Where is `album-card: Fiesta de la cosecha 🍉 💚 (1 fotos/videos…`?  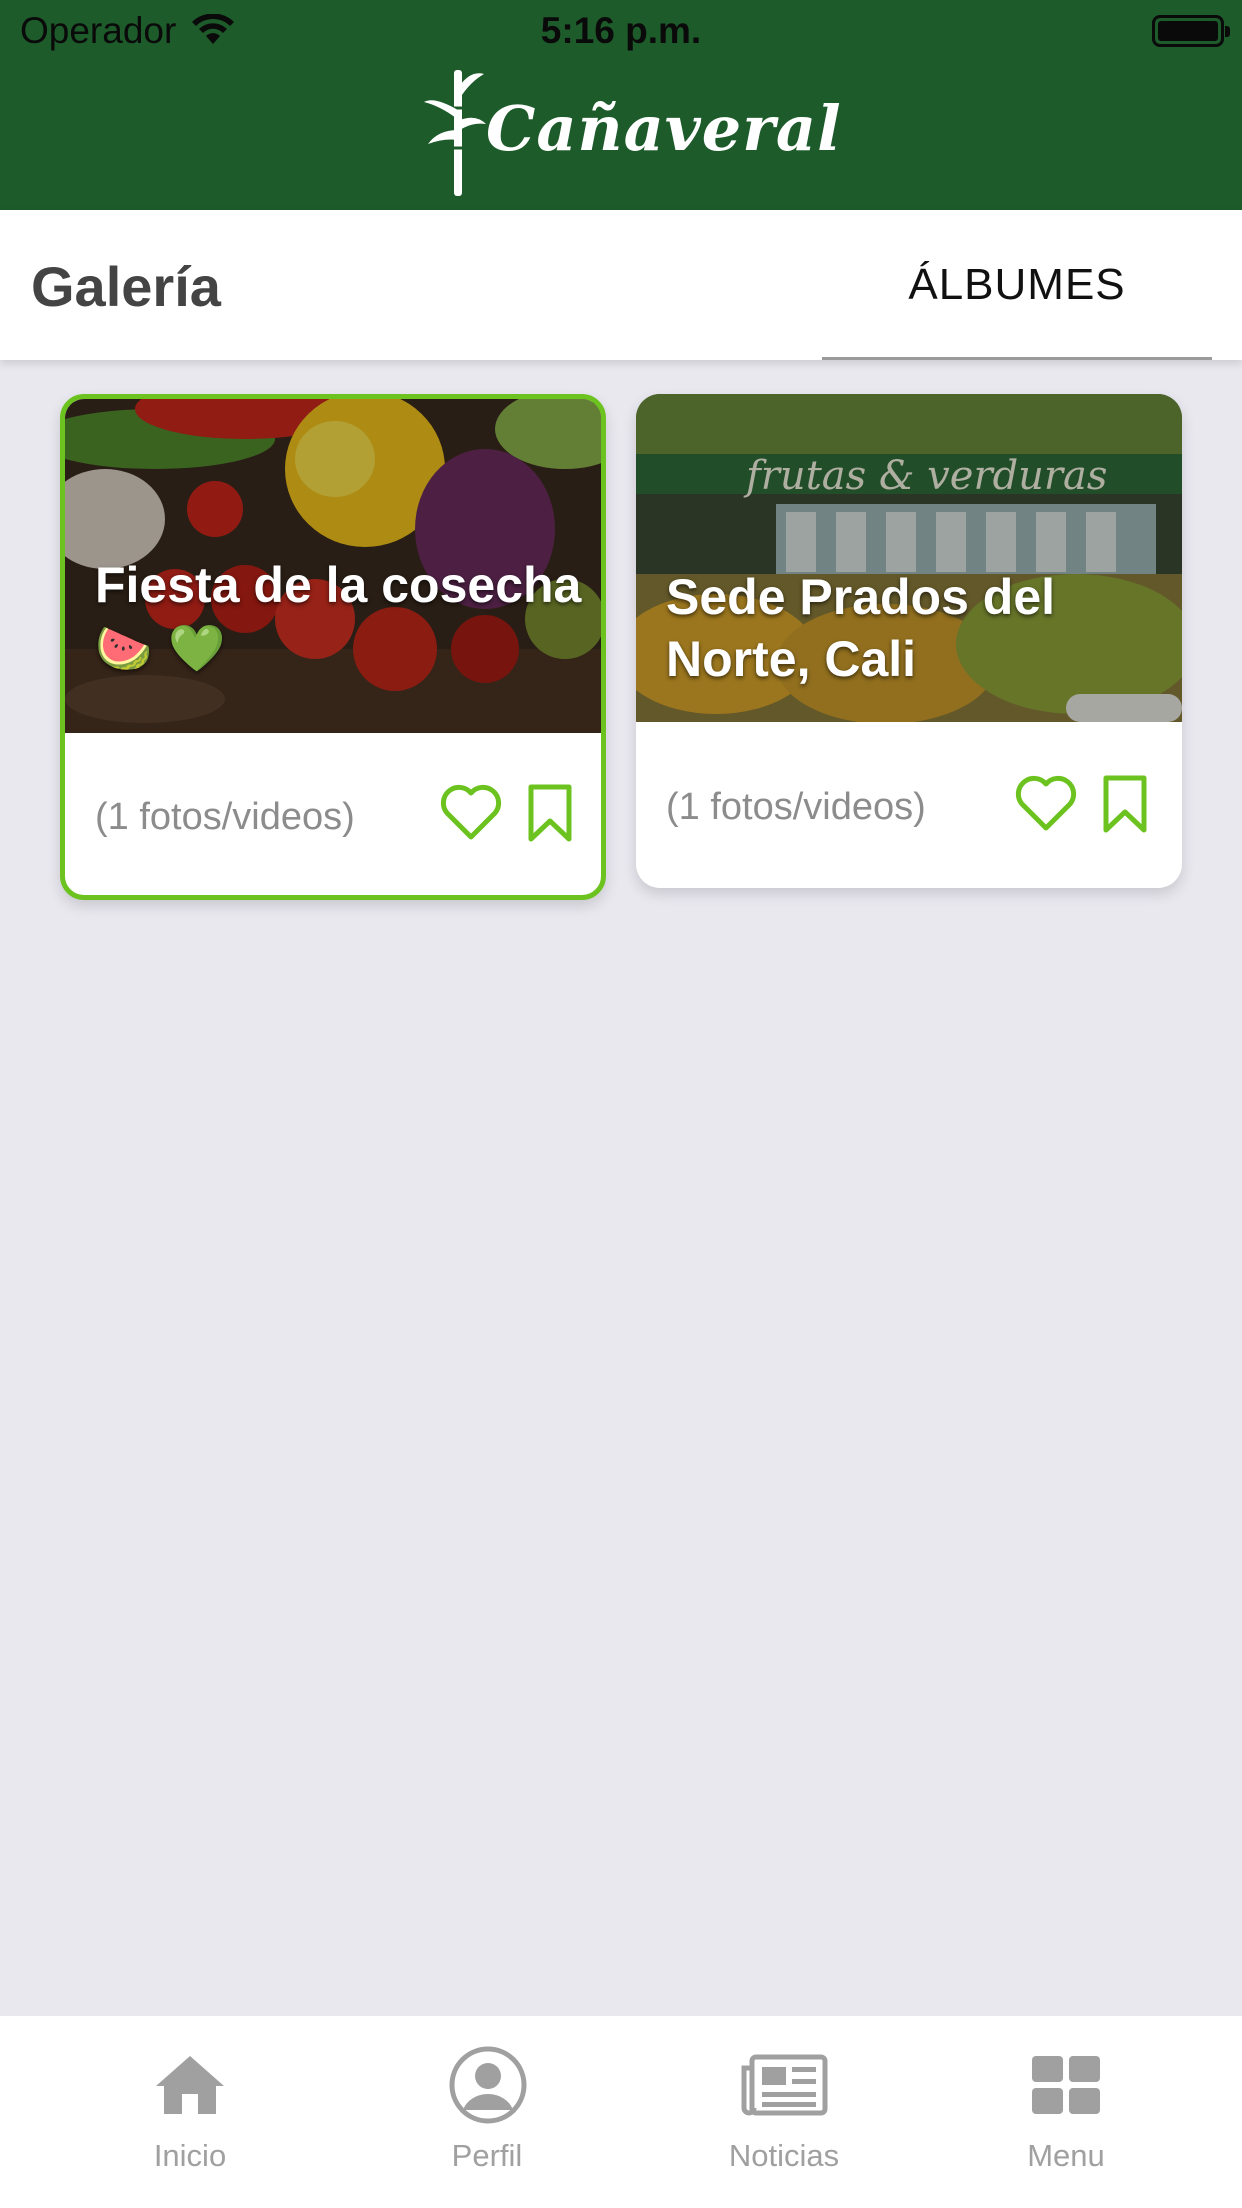
album-card: Fiesta de la cosecha 🍉 💚 (1 fotos/videos… is located at coordinates (333, 647).